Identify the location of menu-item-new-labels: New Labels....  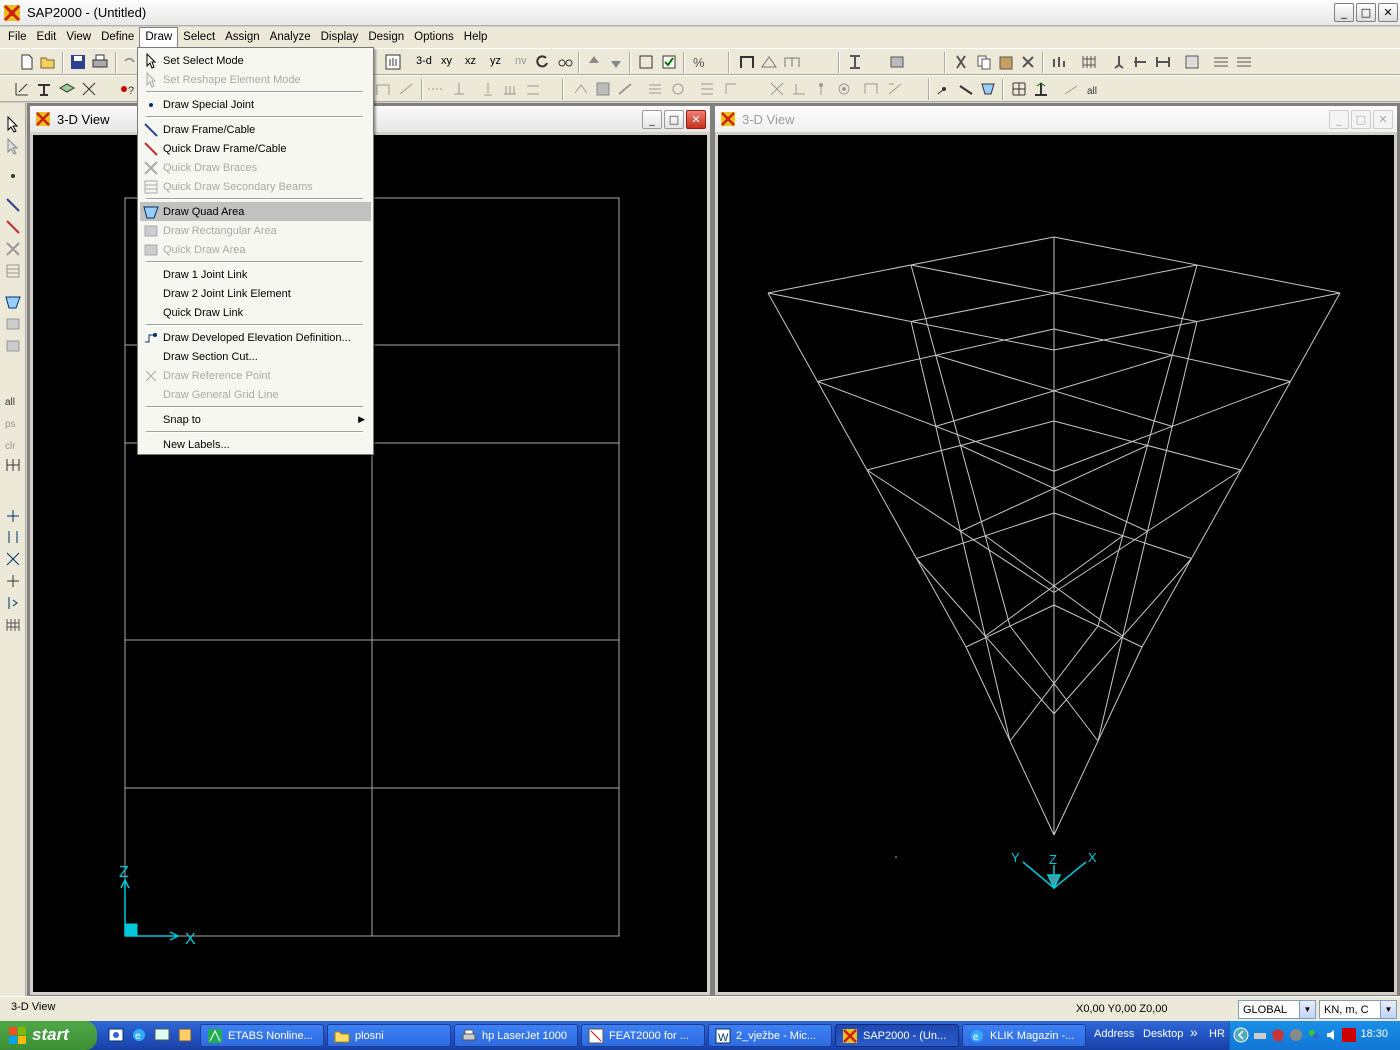
(255, 444).